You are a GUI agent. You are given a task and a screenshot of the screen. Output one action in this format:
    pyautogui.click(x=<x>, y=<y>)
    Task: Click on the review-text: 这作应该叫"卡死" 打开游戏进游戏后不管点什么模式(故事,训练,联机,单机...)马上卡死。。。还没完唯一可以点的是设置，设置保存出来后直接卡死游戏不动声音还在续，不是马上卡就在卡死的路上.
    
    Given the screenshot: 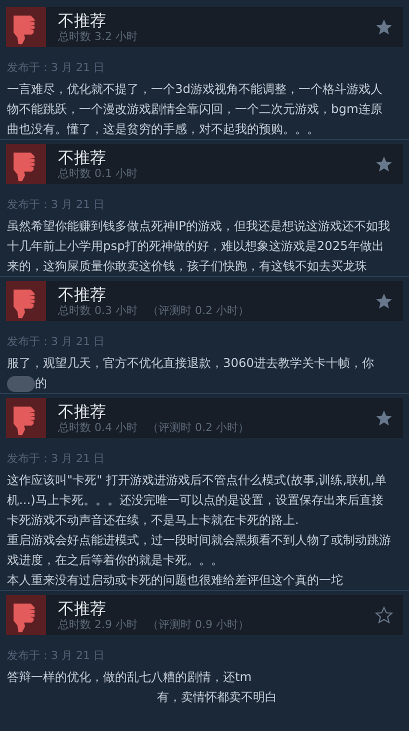 What is the action you would take?
    pyautogui.click(x=197, y=500)
    